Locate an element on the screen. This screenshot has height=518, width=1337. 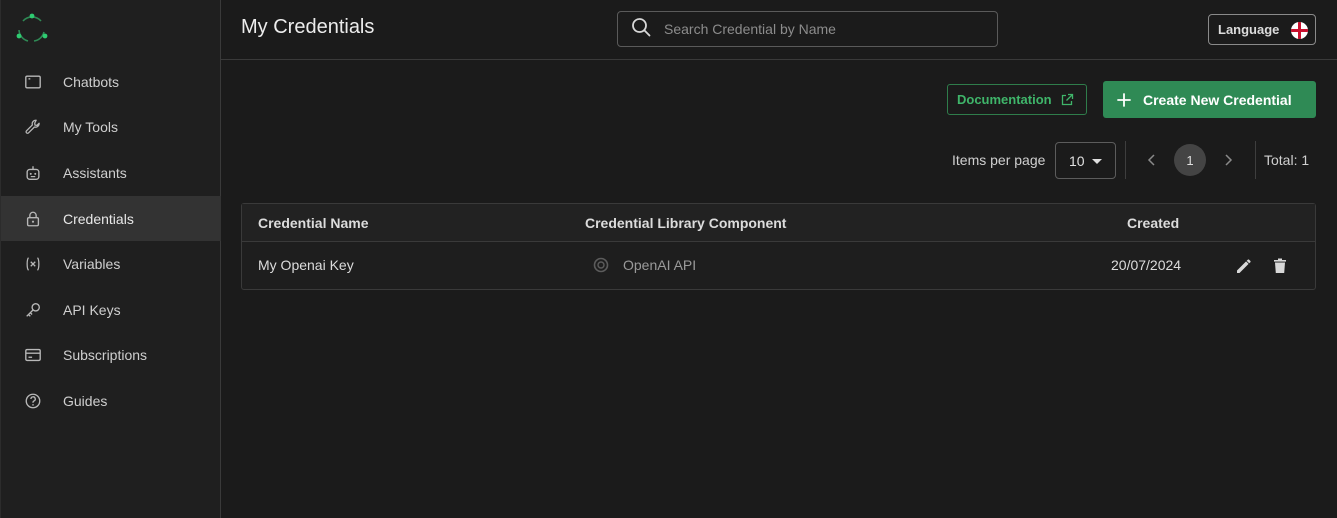
documentation-button: Documentation is located at coordinates (1017, 99).